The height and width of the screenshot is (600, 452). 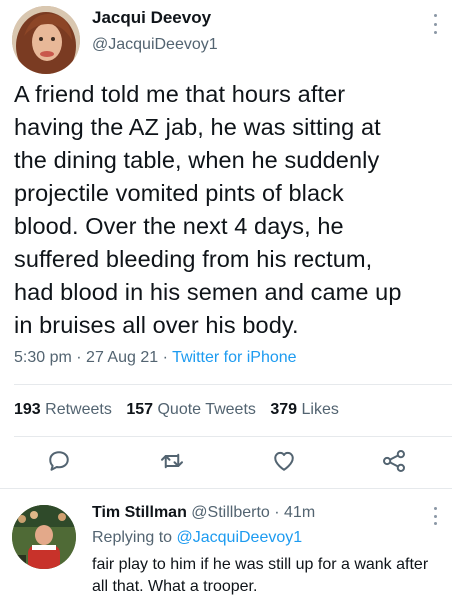 I want to click on likes-stat: 379 Likes, so click(x=304, y=409).